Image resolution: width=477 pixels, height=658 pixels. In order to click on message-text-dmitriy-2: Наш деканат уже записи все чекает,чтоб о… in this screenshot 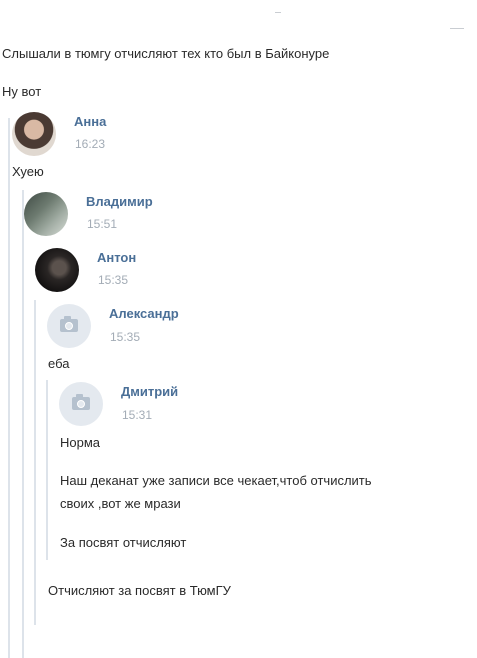, I will do `click(216, 480)`.